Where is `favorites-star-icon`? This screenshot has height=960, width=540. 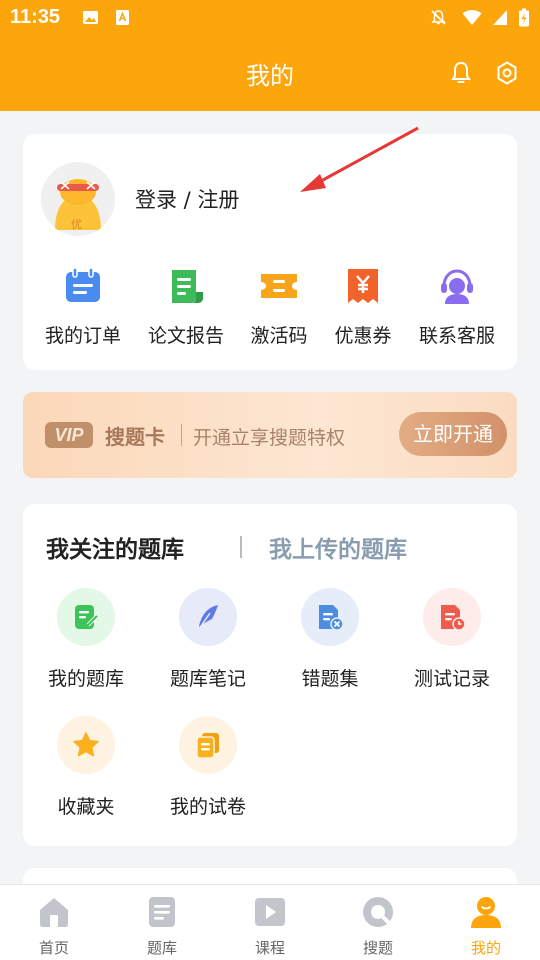 favorites-star-icon is located at coordinates (86, 744).